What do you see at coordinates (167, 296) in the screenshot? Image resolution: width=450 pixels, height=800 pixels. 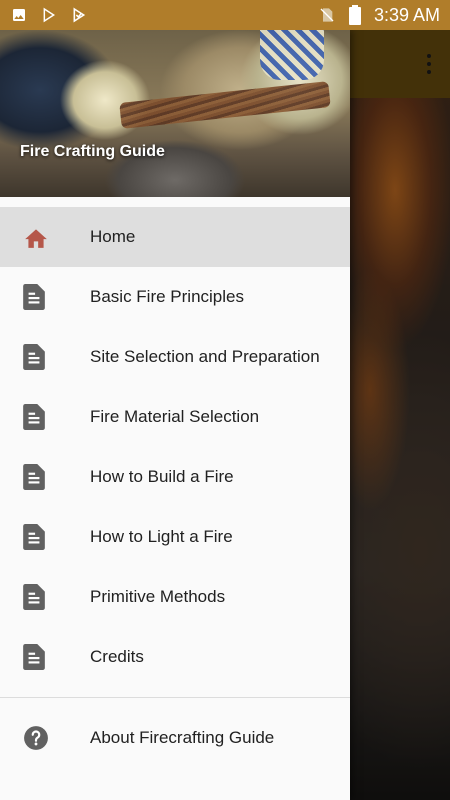 I see `menu-item-label: Basic Fire Principles` at bounding box center [167, 296].